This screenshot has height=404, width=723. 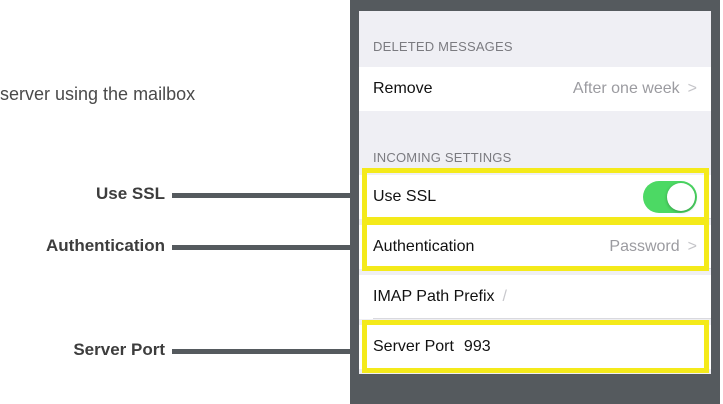 I want to click on intro-text: server using the mailbox, so click(x=98, y=94).